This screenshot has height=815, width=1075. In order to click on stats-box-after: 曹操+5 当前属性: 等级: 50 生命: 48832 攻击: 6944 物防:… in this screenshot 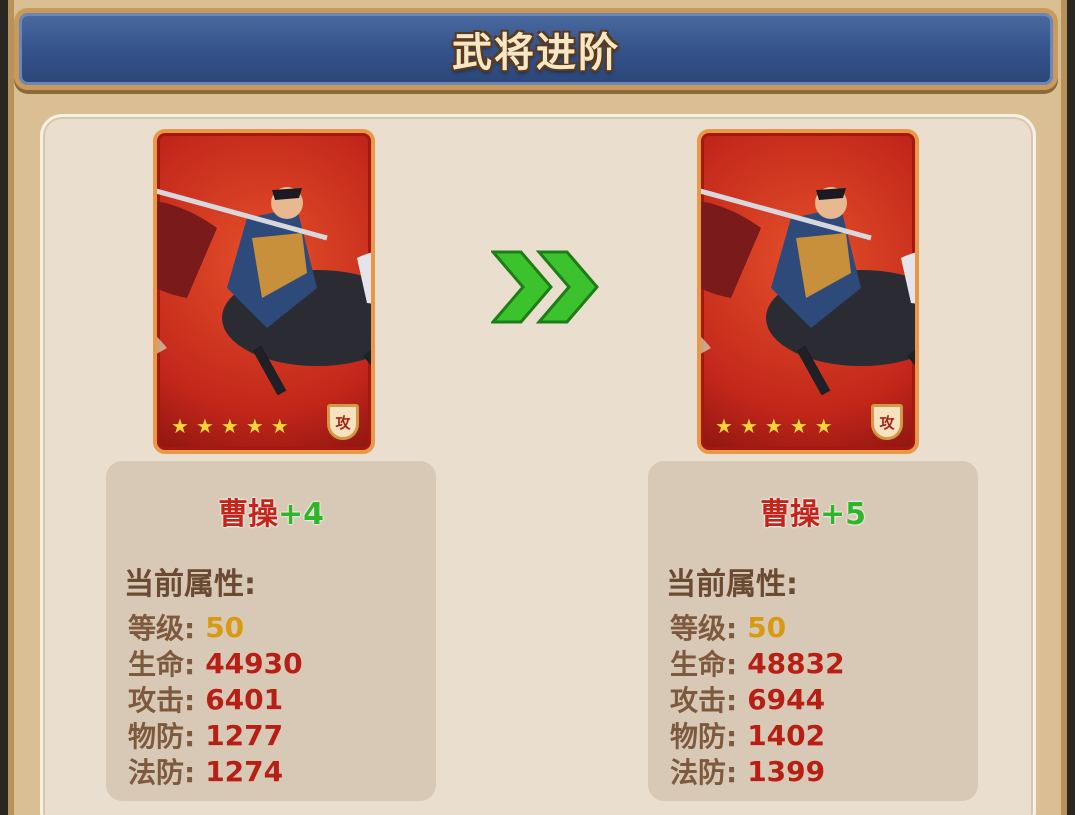, I will do `click(813, 631)`.